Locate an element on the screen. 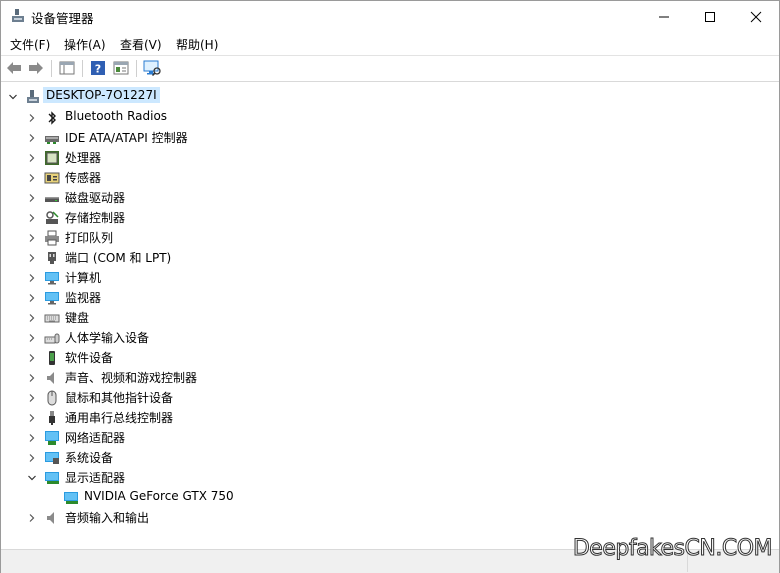  hid-icon is located at coordinates (52, 338).